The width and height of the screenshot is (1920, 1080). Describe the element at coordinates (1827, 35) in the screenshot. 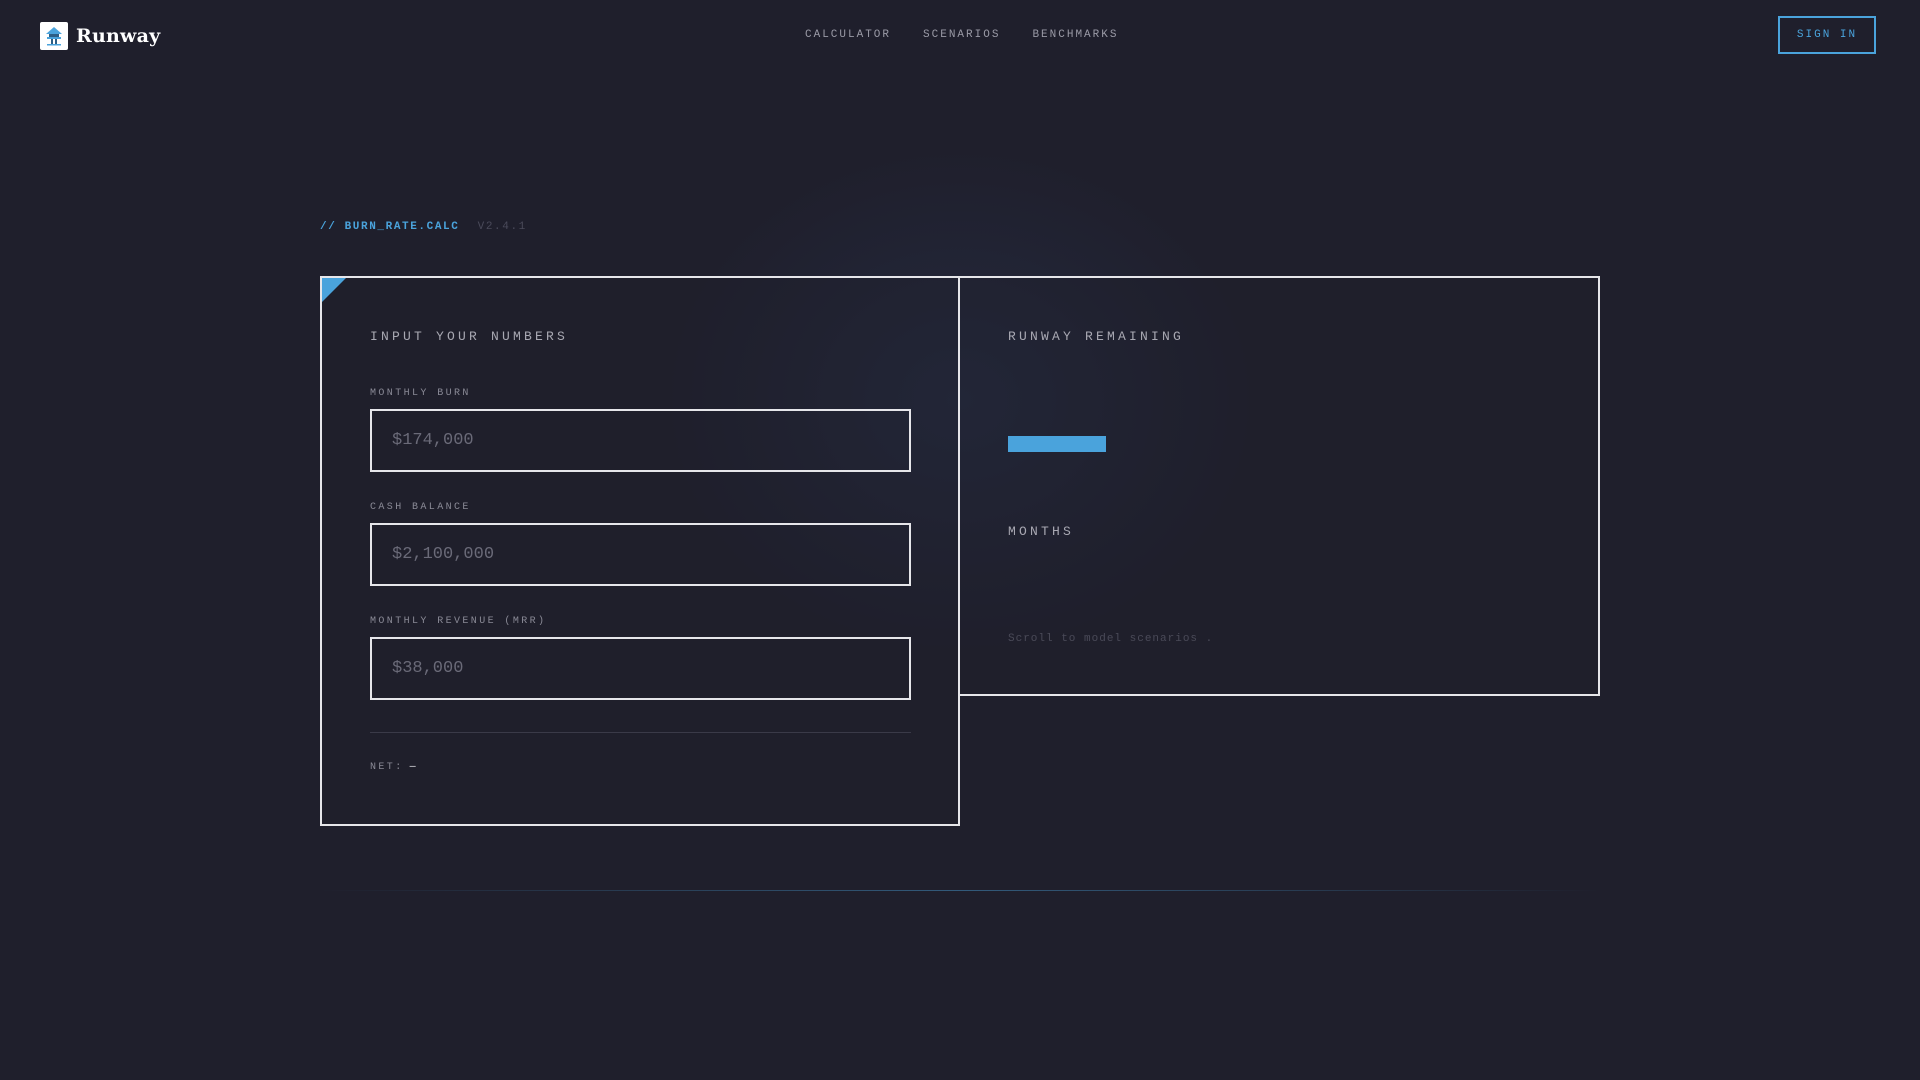

I see `sign-in-button: SIGN IN` at that location.